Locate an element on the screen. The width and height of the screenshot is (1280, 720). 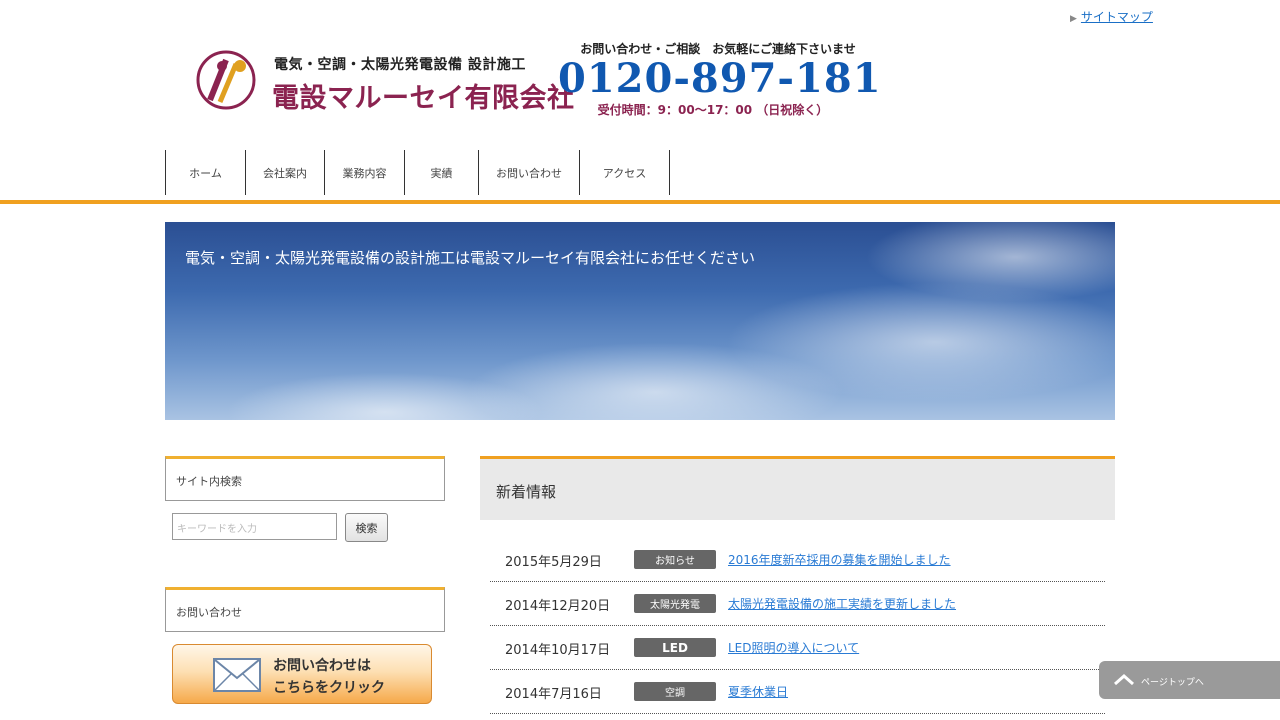
envelope-icon is located at coordinates (237, 675).